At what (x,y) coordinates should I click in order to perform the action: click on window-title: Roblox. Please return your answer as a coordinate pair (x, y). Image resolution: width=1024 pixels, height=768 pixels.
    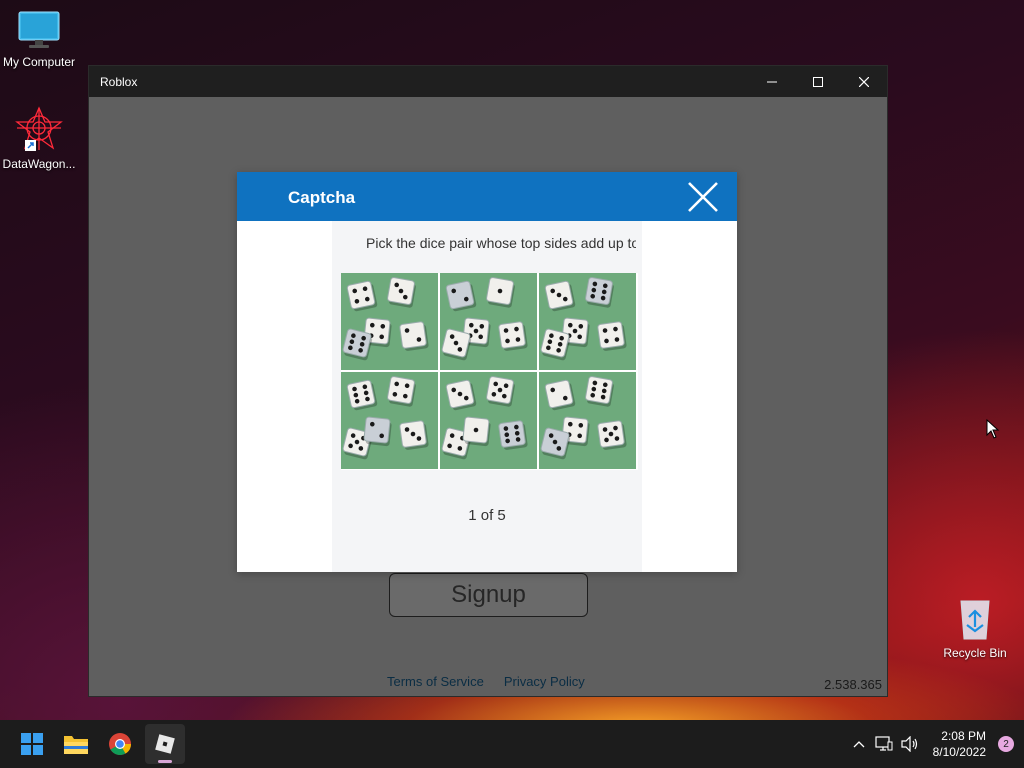
    Looking at the image, I should click on (119, 81).